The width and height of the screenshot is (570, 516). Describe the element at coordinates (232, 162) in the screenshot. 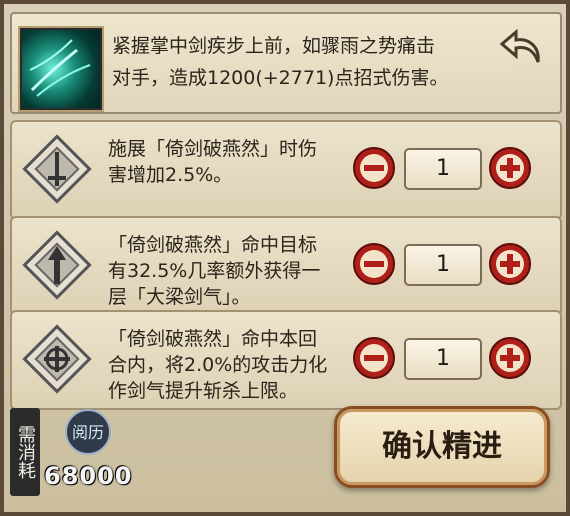

I see `upgrade-description: 施展「倚剑破燕然」时伤 害增加2.5%。` at that location.